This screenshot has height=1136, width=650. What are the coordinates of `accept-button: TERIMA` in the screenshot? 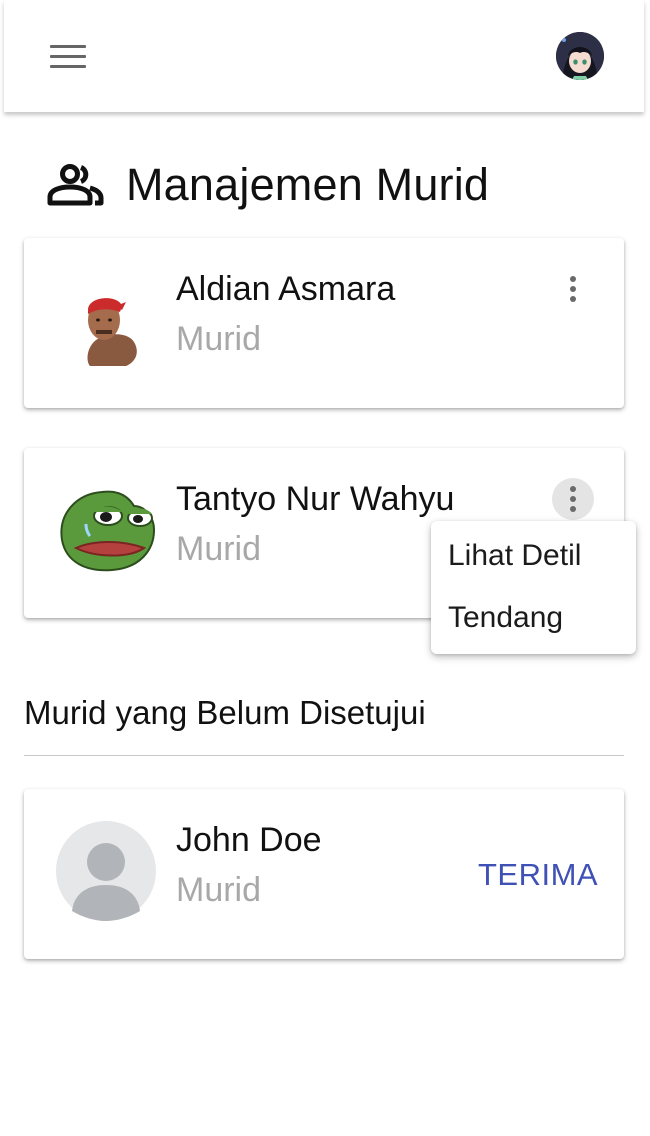 It's located at (538, 875).